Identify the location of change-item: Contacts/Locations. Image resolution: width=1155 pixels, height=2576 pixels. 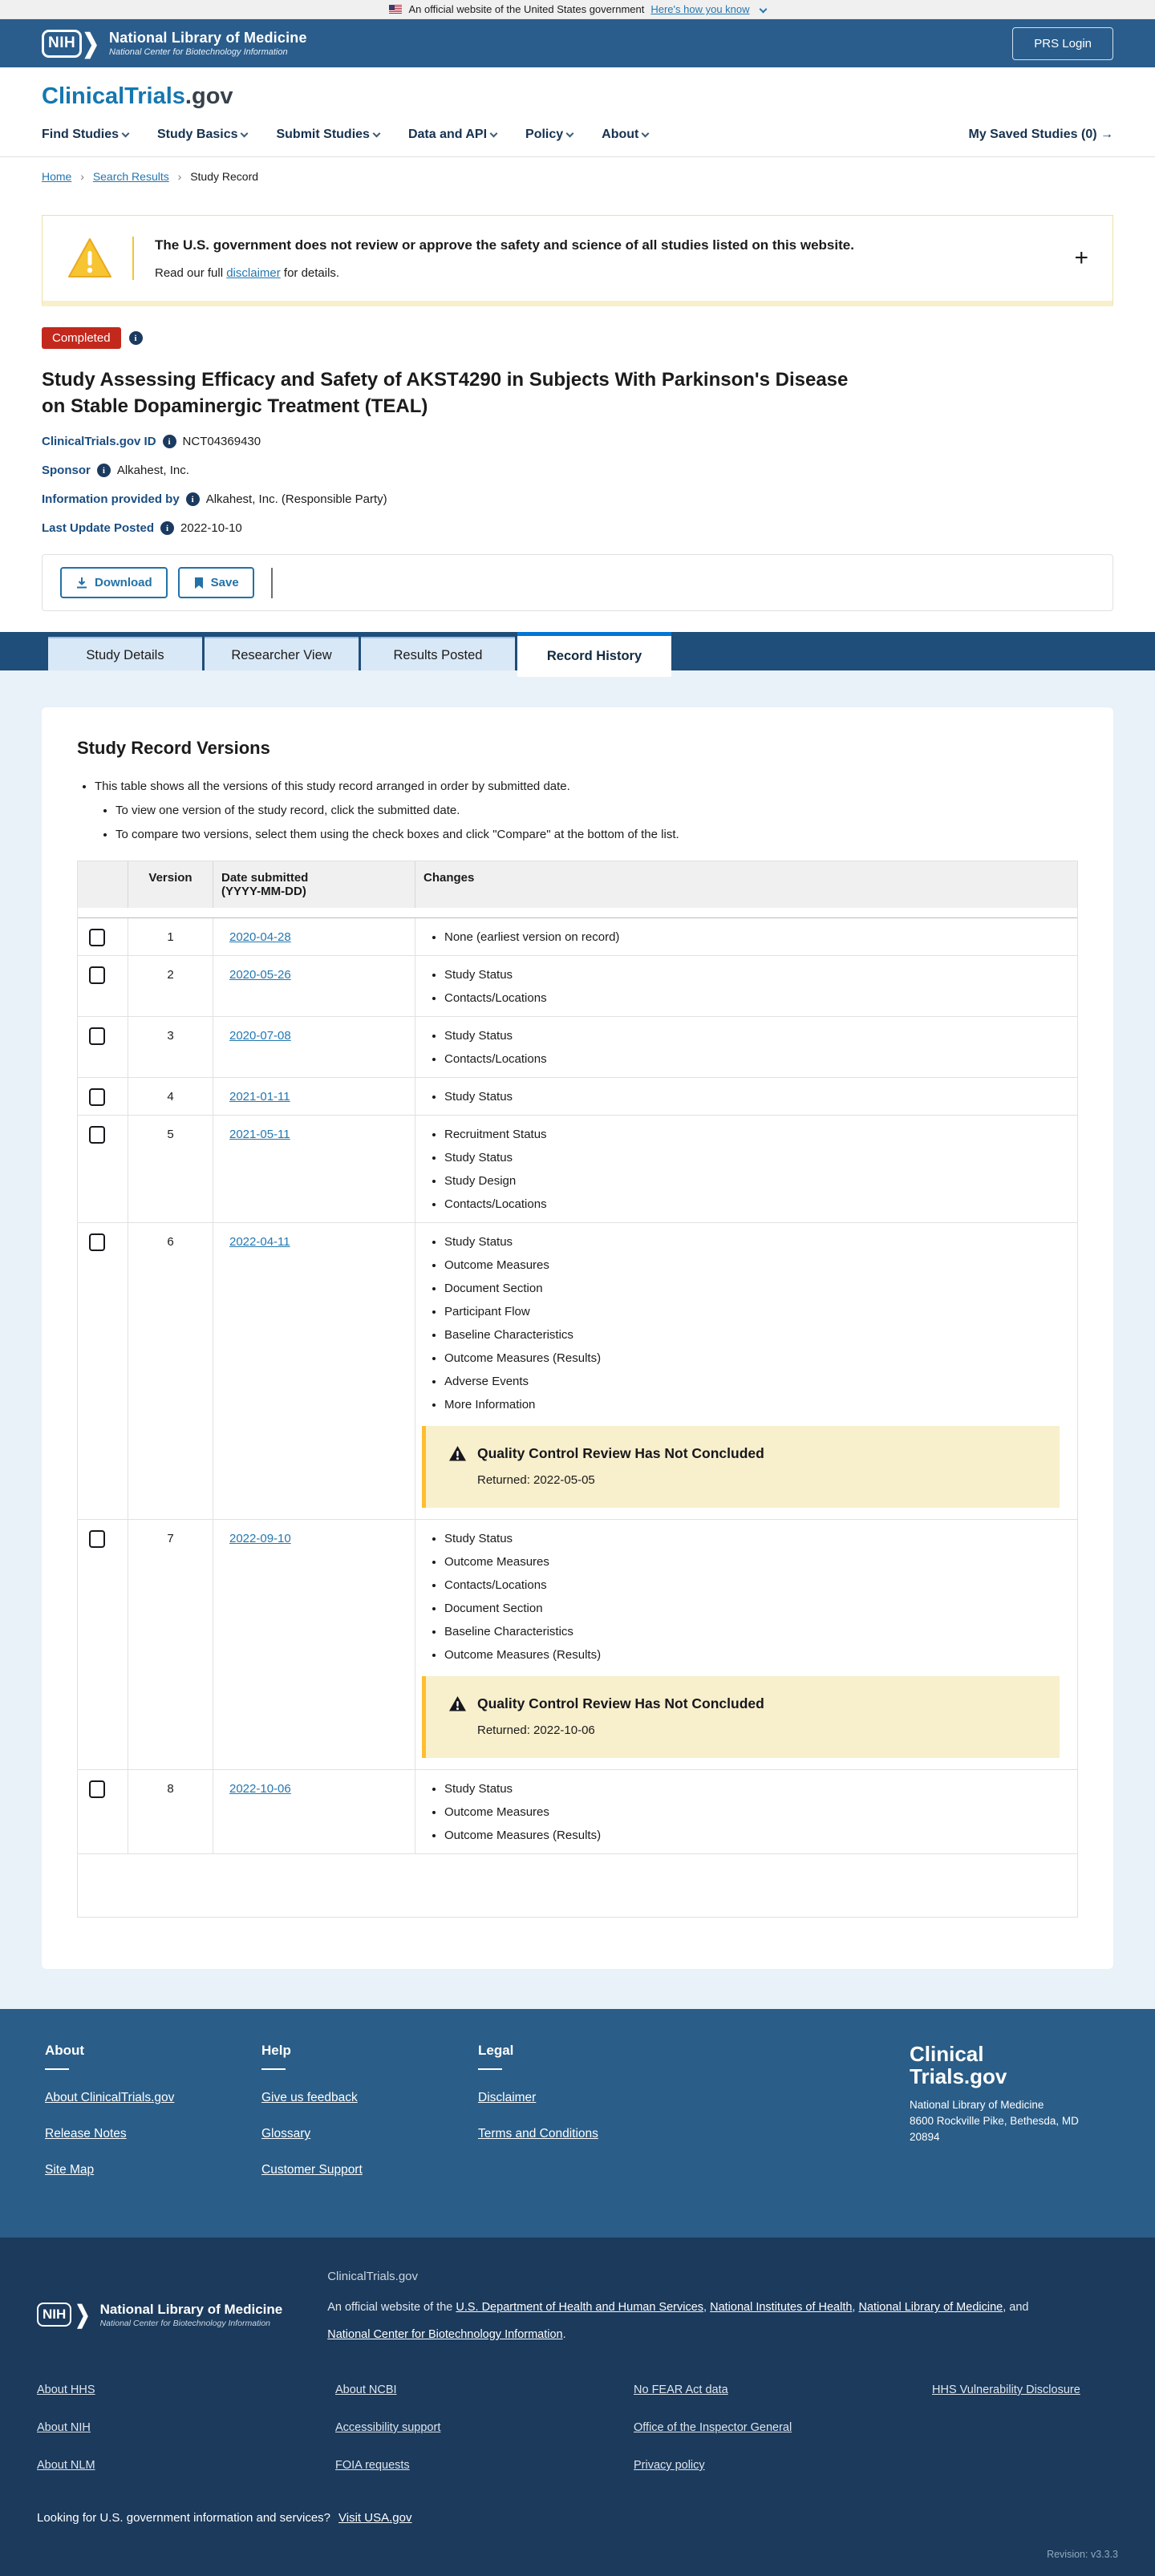
(752, 1585).